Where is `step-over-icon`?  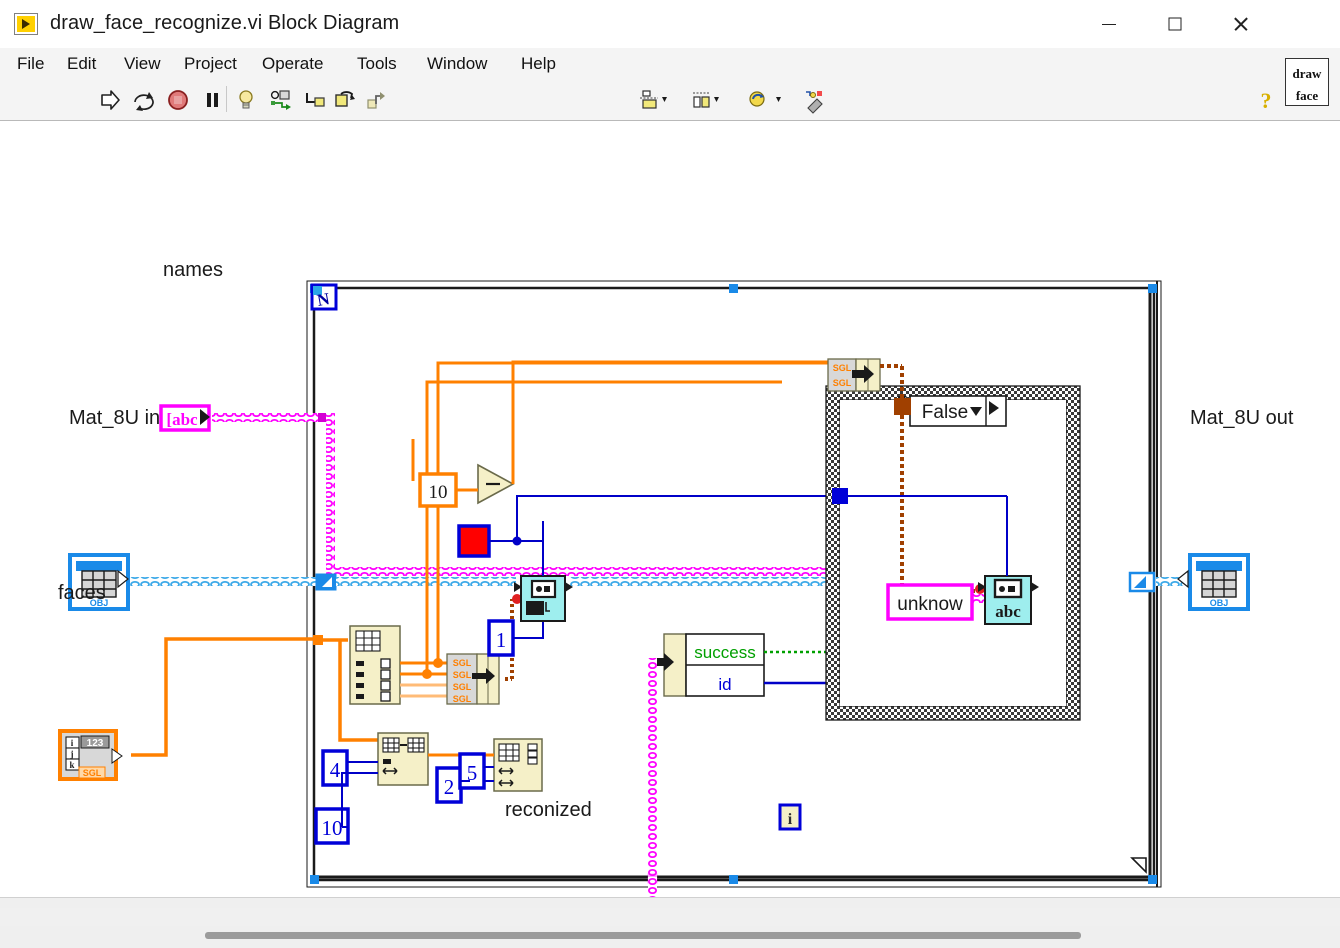 step-over-icon is located at coordinates (345, 100).